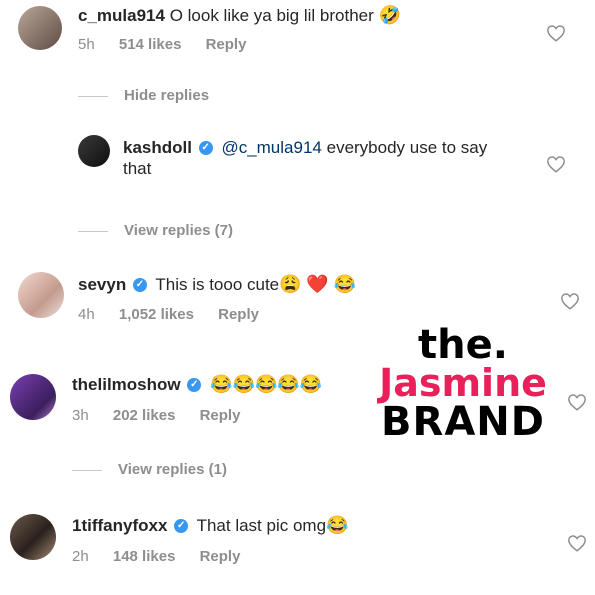 This screenshot has height=595, width=595. I want to click on comment-meta: 4h 1,052 likes Reply, so click(178, 314).